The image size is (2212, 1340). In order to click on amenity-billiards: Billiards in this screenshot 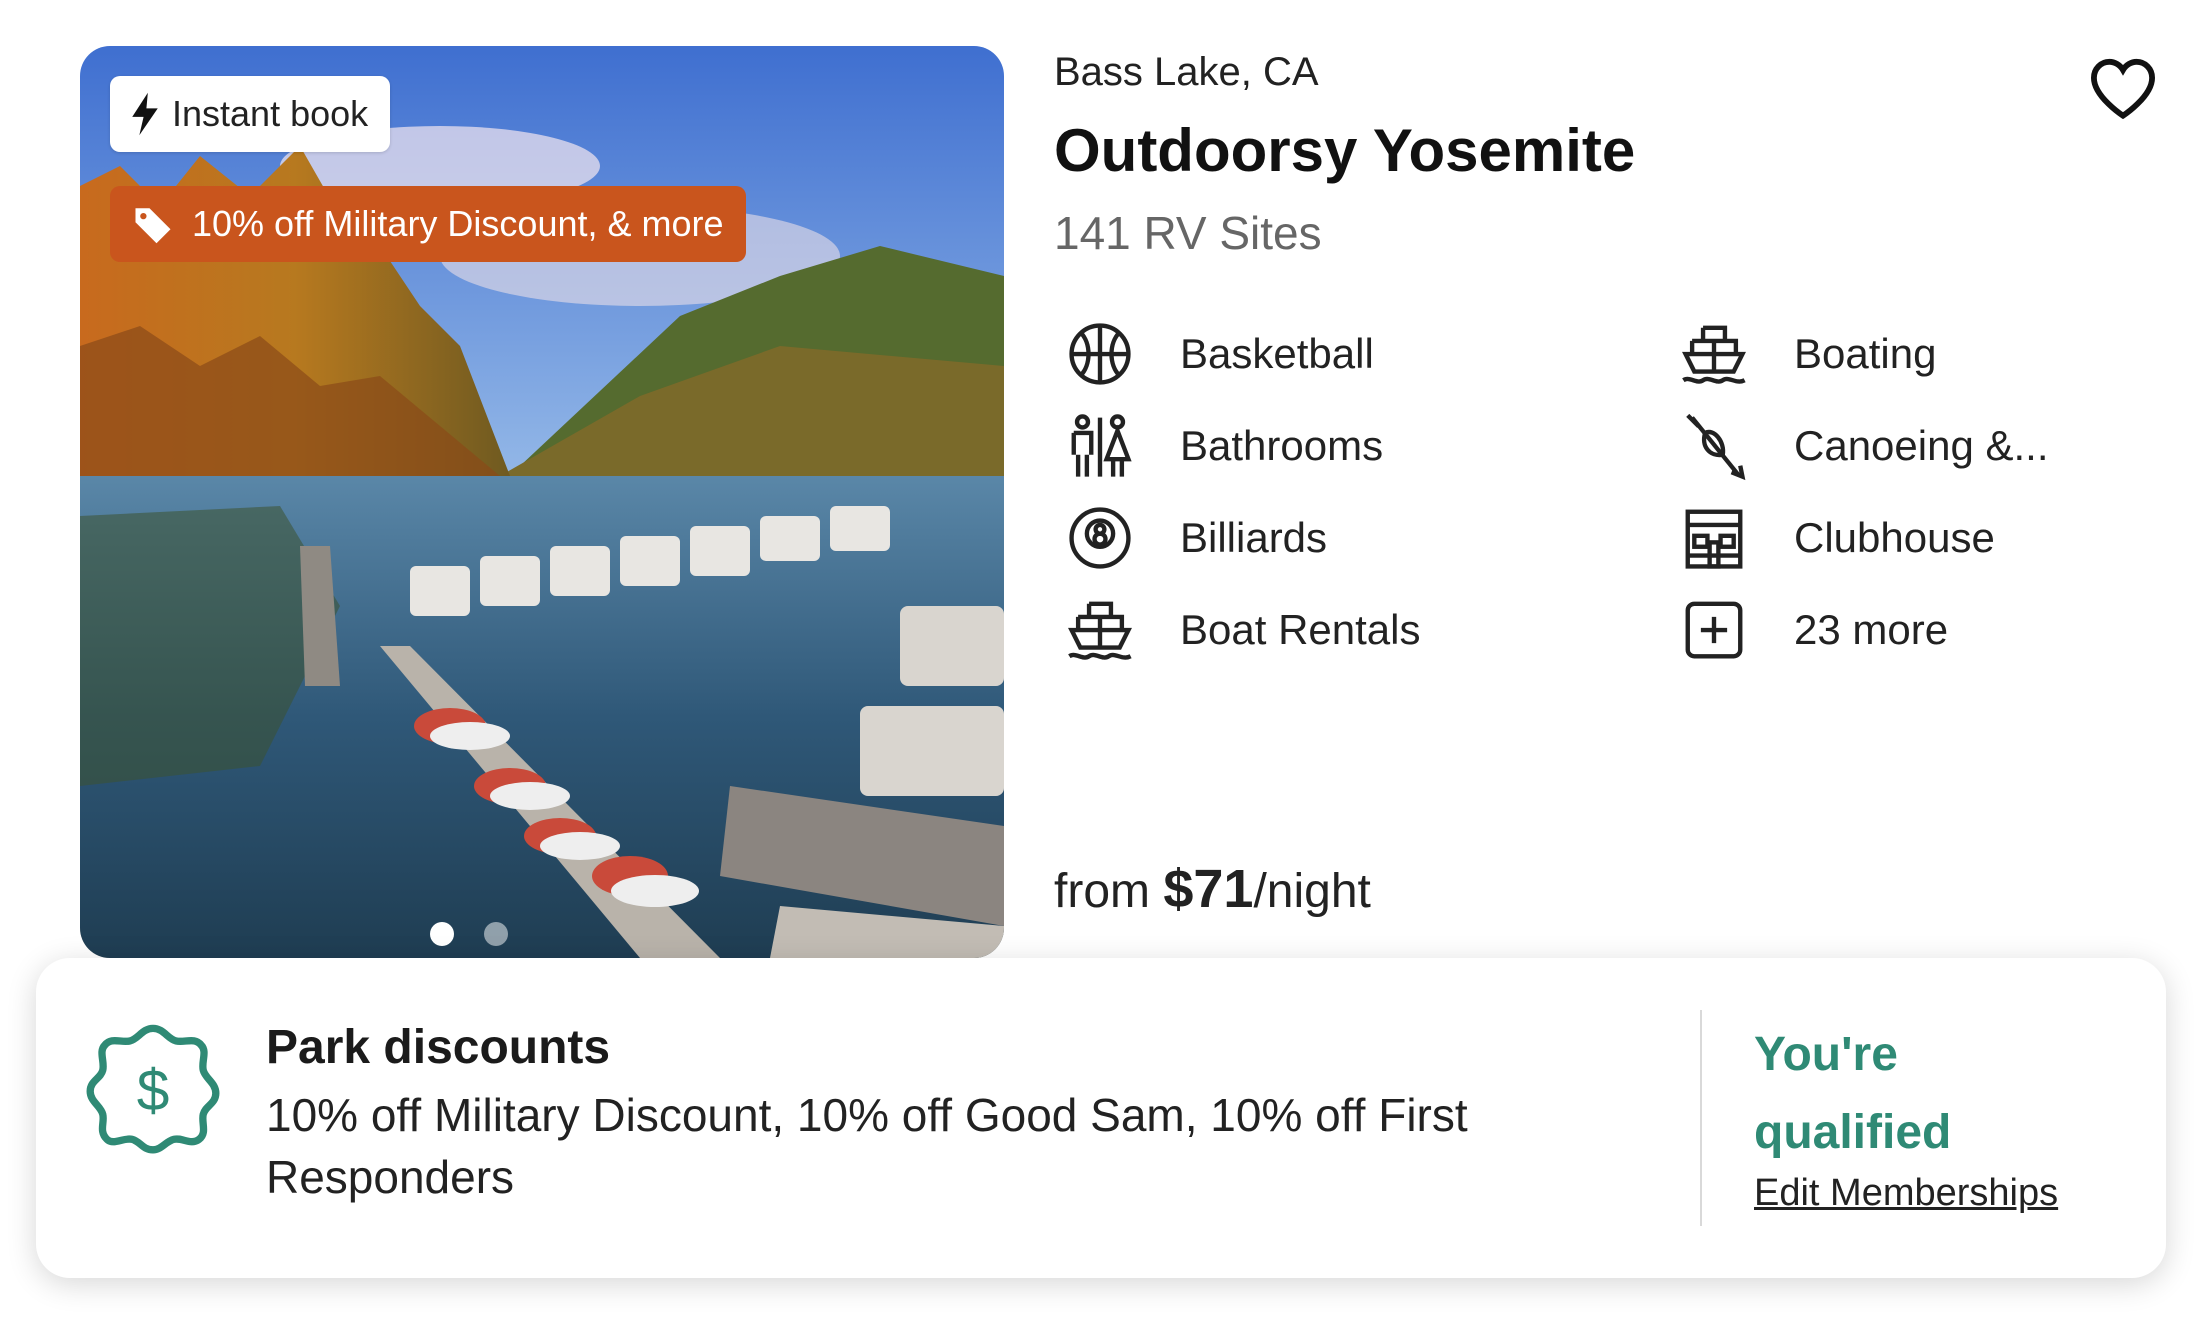, I will do `click(1194, 538)`.